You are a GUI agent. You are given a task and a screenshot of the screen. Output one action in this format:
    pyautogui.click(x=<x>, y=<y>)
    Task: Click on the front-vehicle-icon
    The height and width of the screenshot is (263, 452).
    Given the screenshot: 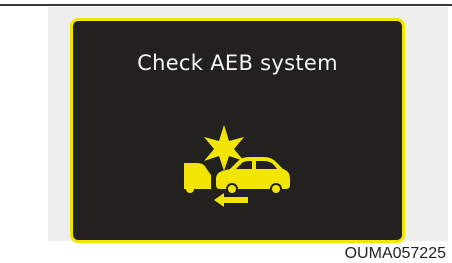 What is the action you would take?
    pyautogui.click(x=197, y=176)
    